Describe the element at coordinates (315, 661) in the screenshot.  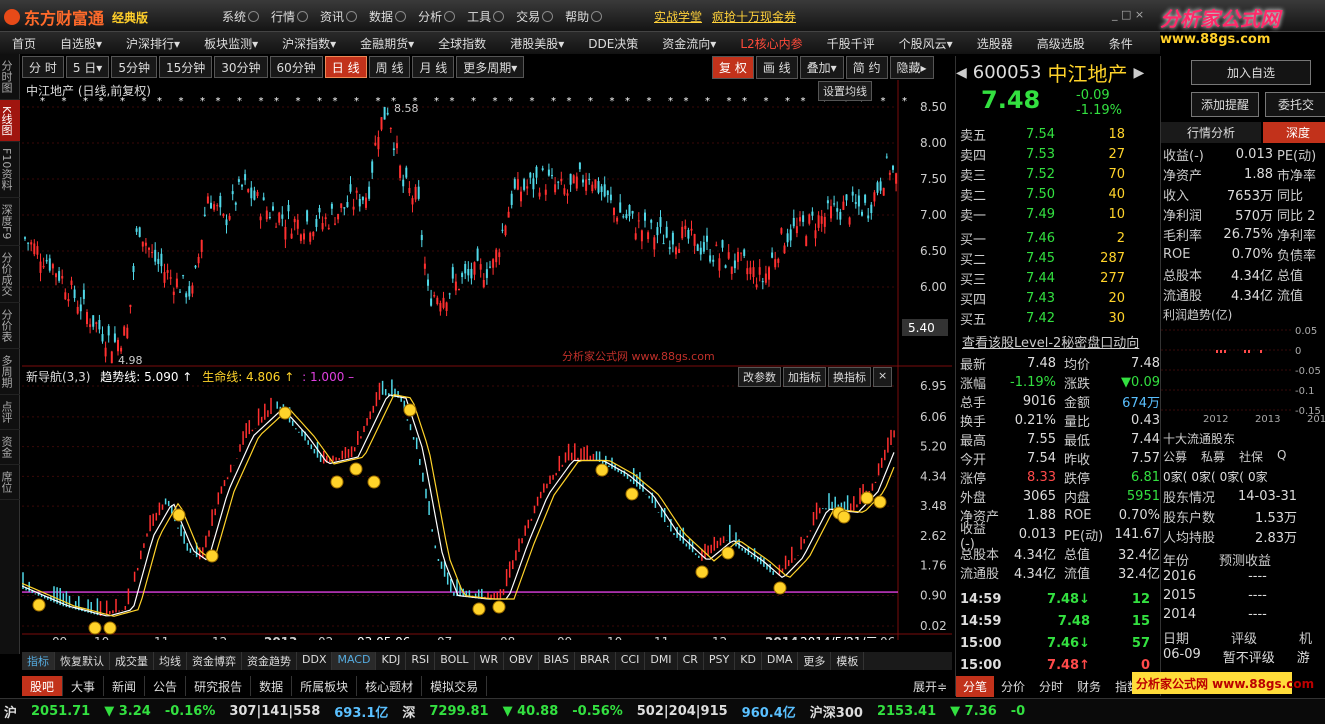
I see `ind-tab-6: DDX` at that location.